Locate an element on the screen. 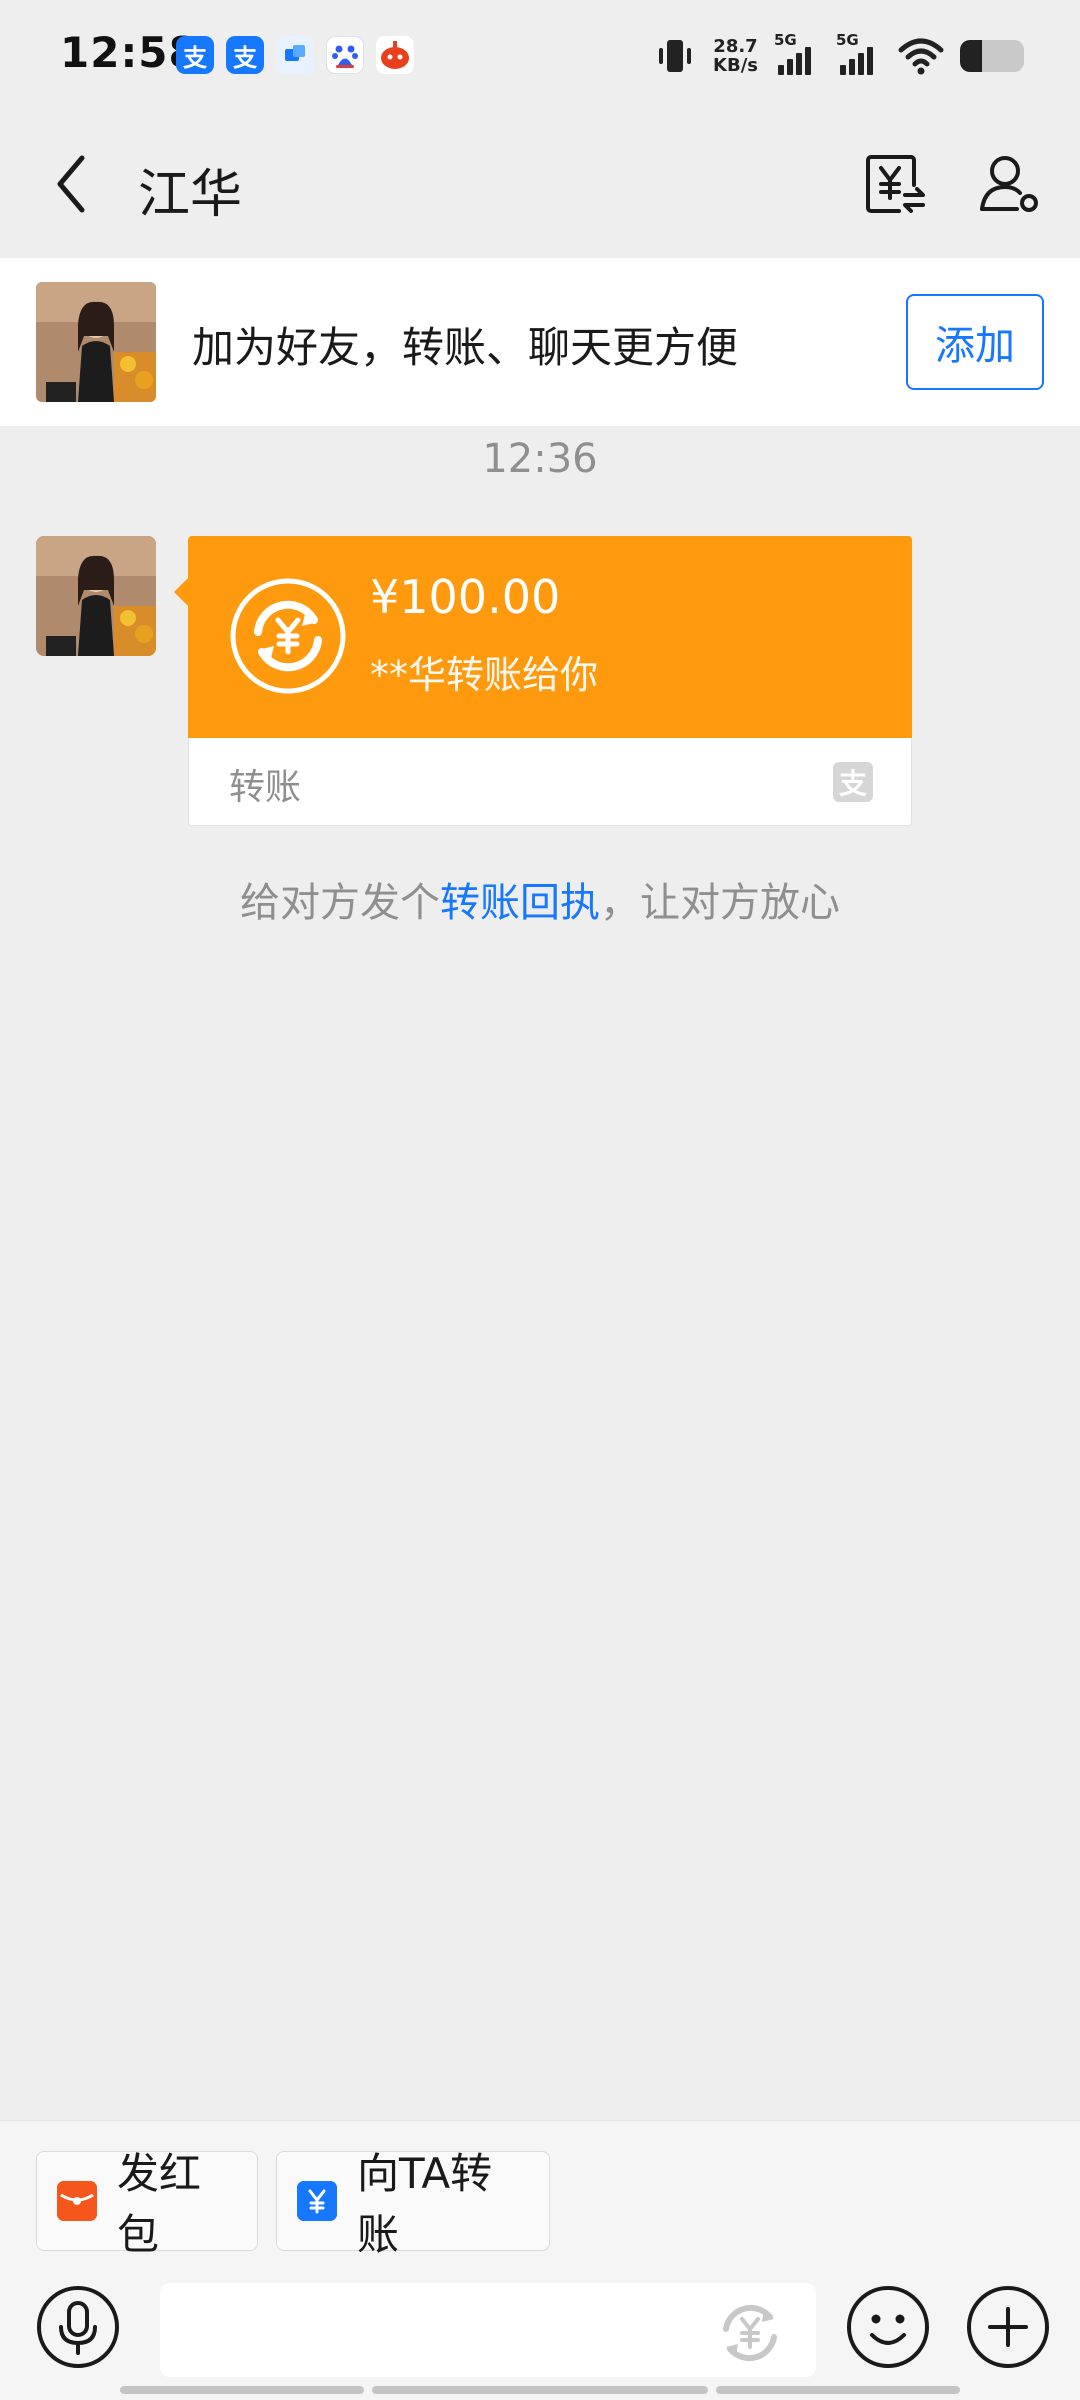 This screenshot has width=1080, height=2400. transfer-yuan-icon is located at coordinates (288, 636).